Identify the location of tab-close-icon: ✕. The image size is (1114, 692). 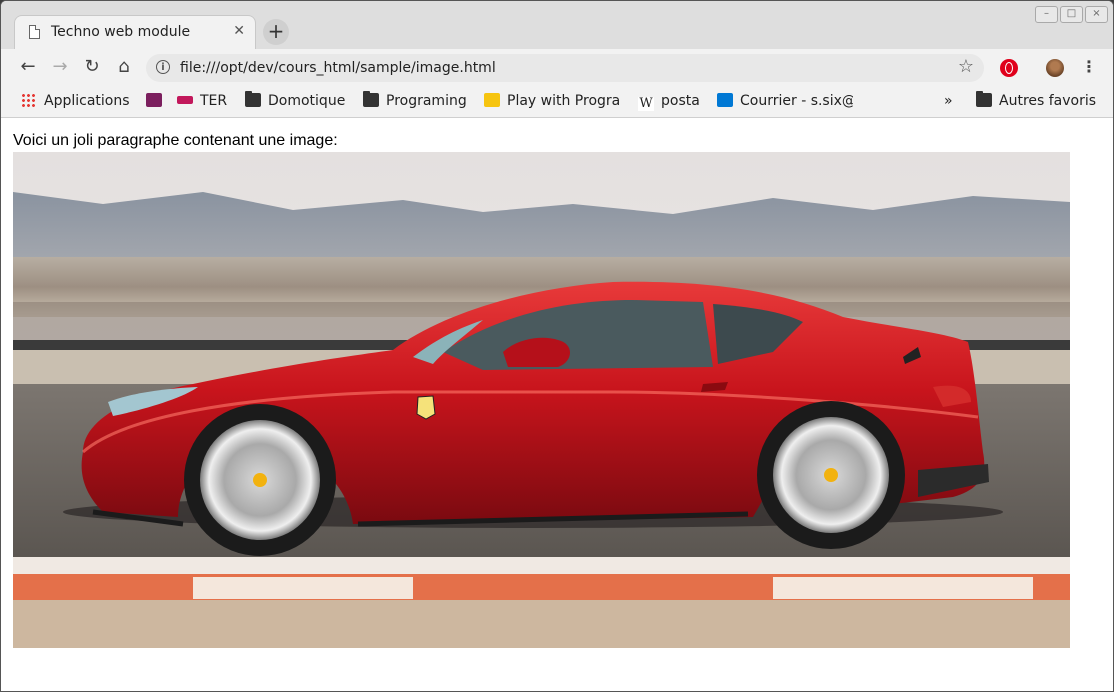
(239, 31).